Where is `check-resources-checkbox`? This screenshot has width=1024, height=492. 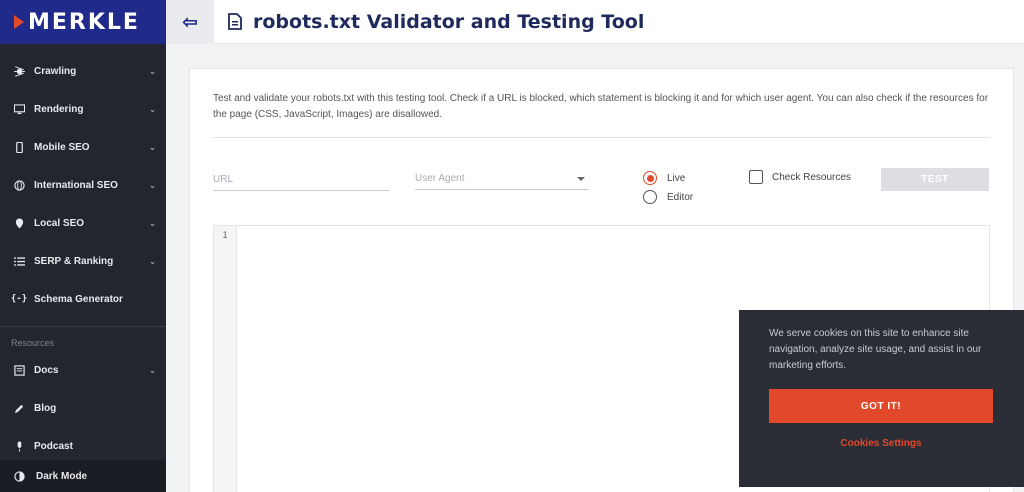 check-resources-checkbox is located at coordinates (756, 177).